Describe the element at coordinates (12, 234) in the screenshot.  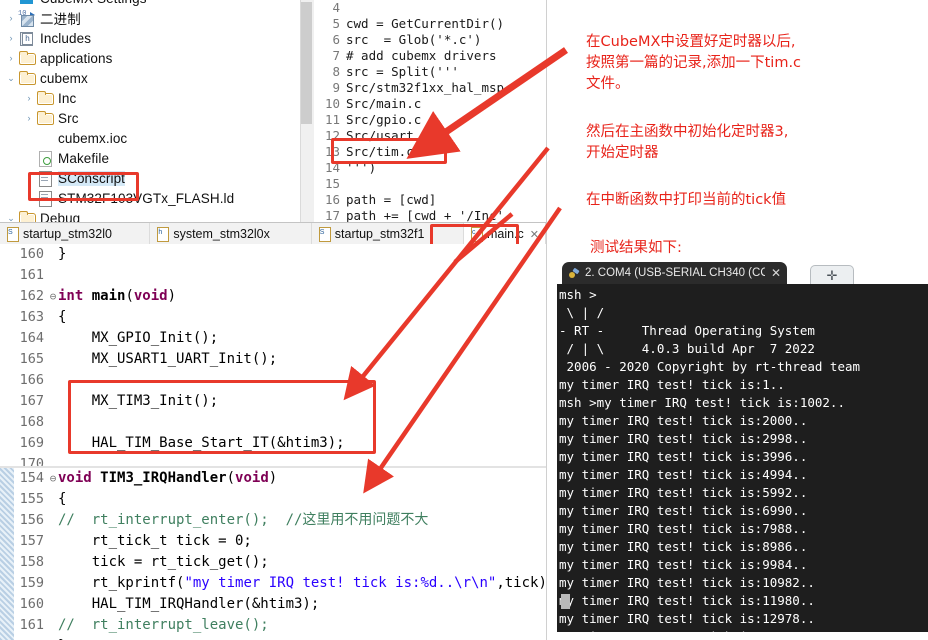
I see `file-type-icon: S` at that location.